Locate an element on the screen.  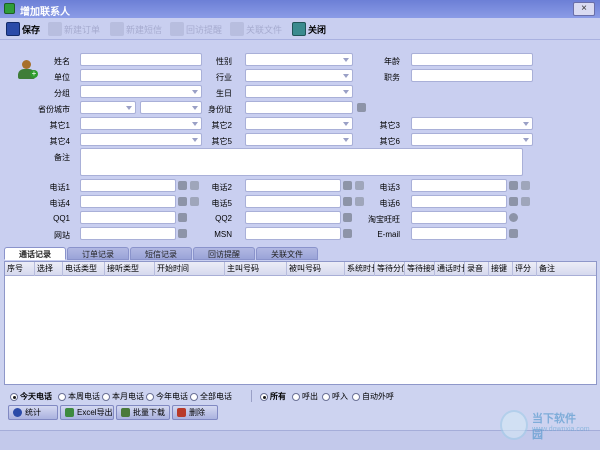
msn-input is located at coordinates (293, 233).